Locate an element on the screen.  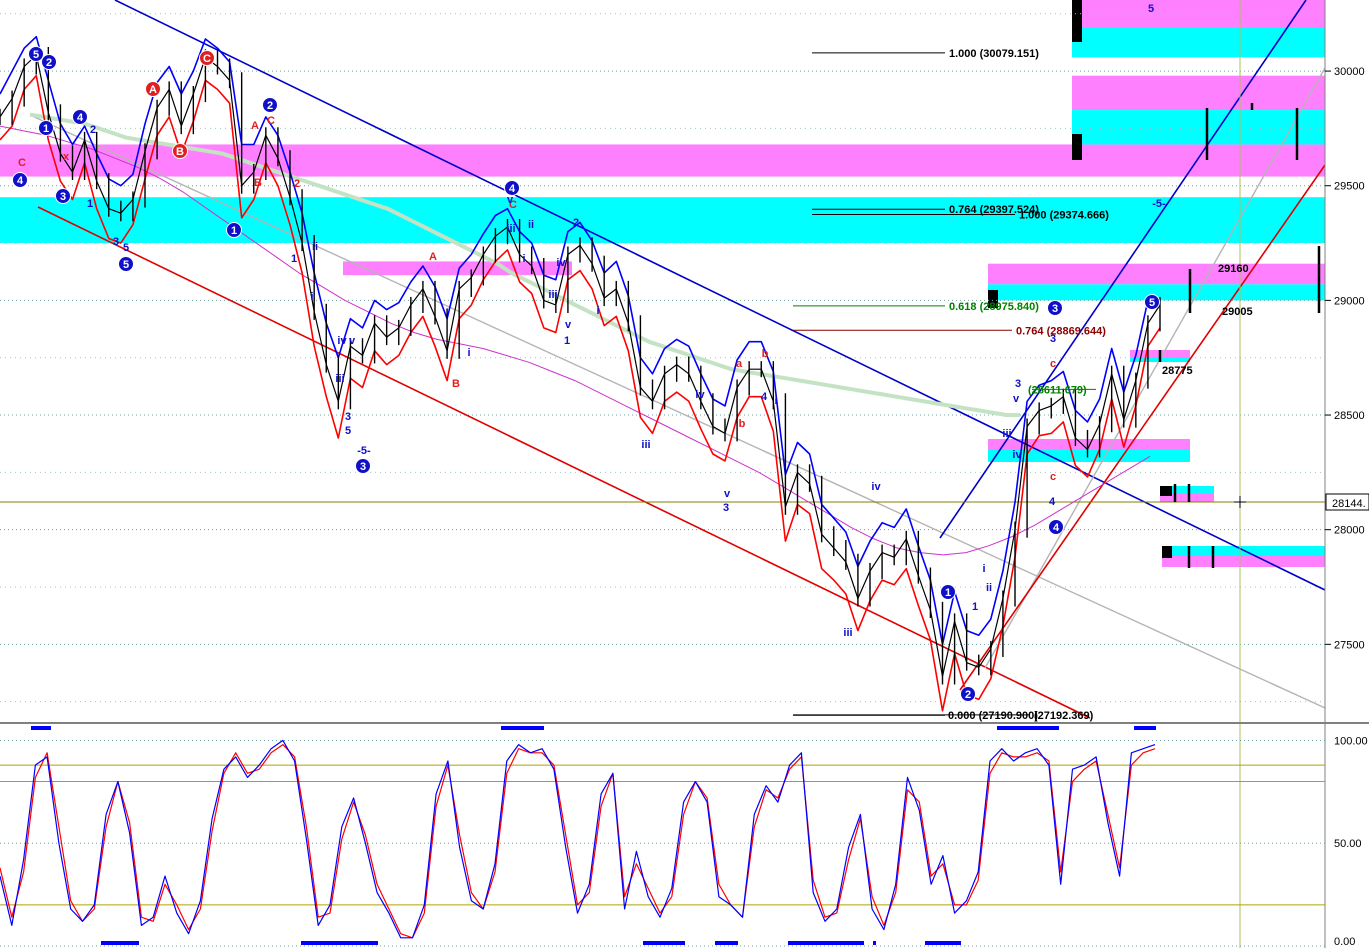
osc-tick-label: 0.00 is located at coordinates (1344, 942).